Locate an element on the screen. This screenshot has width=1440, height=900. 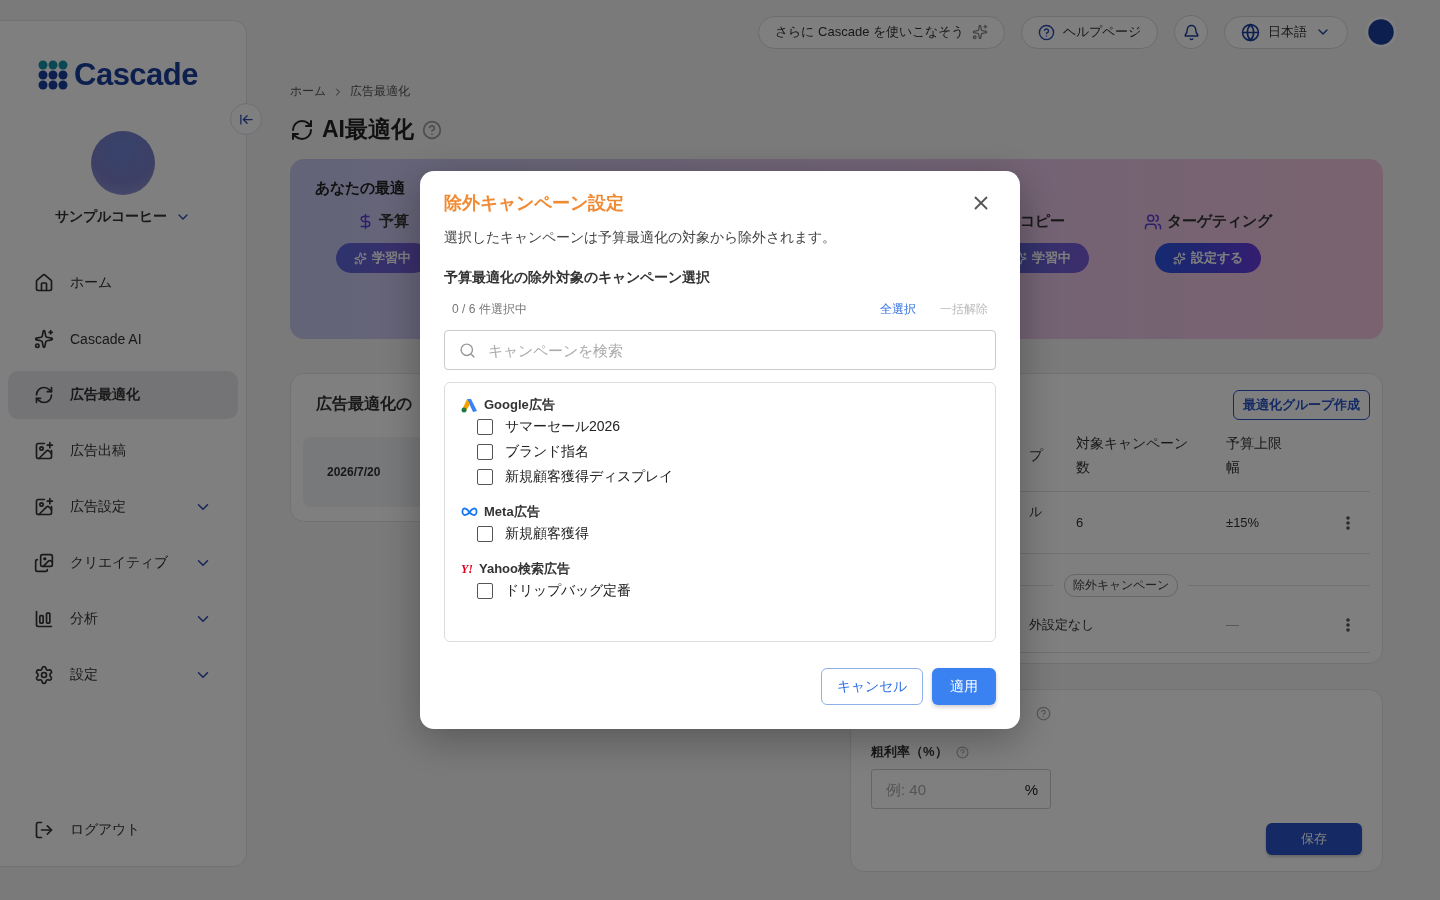
banner-item-label: ターゲティング is located at coordinates (1207, 221).